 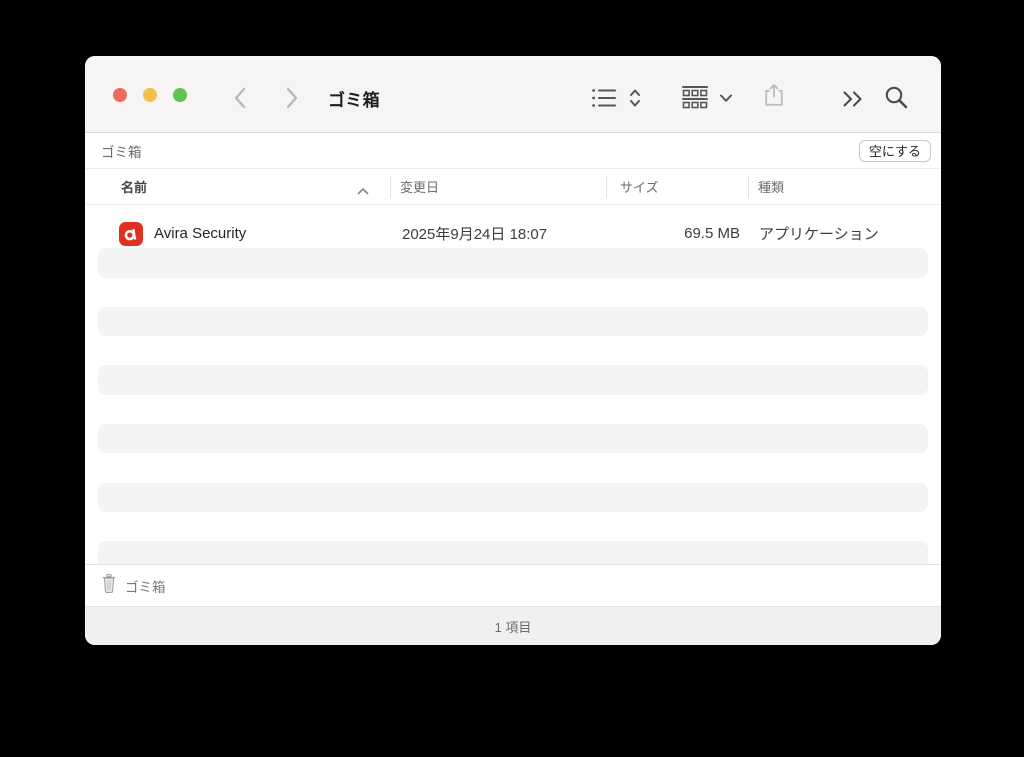 I want to click on chevron-down-icon, so click(x=726, y=98).